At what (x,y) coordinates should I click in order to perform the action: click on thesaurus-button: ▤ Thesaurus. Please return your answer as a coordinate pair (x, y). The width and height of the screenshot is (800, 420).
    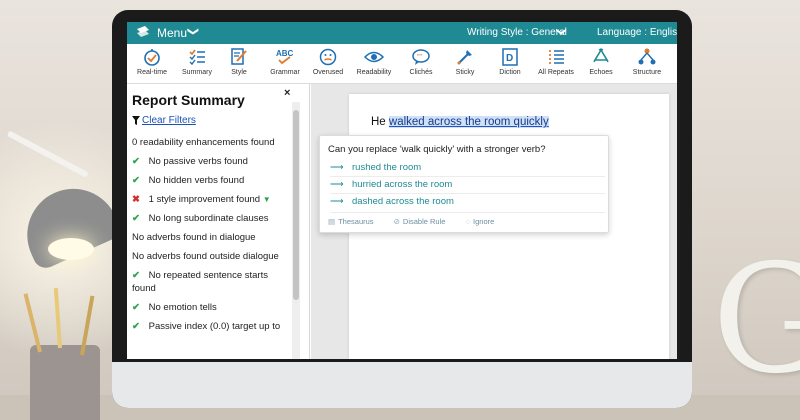
    Looking at the image, I should click on (351, 221).